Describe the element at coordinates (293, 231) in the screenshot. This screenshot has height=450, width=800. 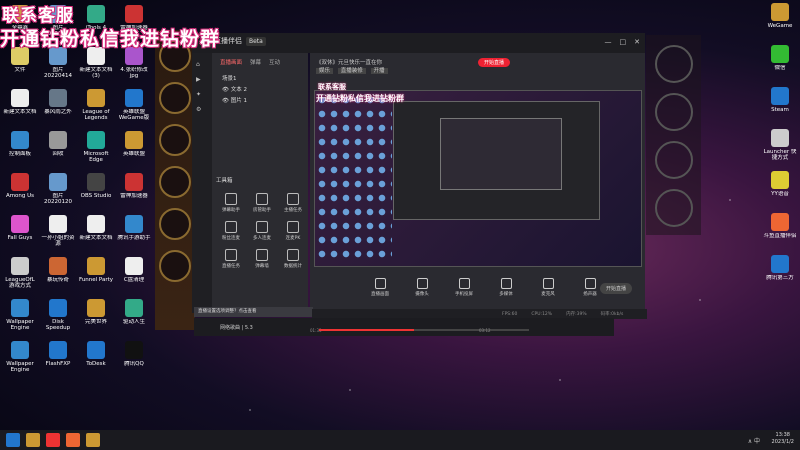
I see `tool-button: 连麦PK` at that location.